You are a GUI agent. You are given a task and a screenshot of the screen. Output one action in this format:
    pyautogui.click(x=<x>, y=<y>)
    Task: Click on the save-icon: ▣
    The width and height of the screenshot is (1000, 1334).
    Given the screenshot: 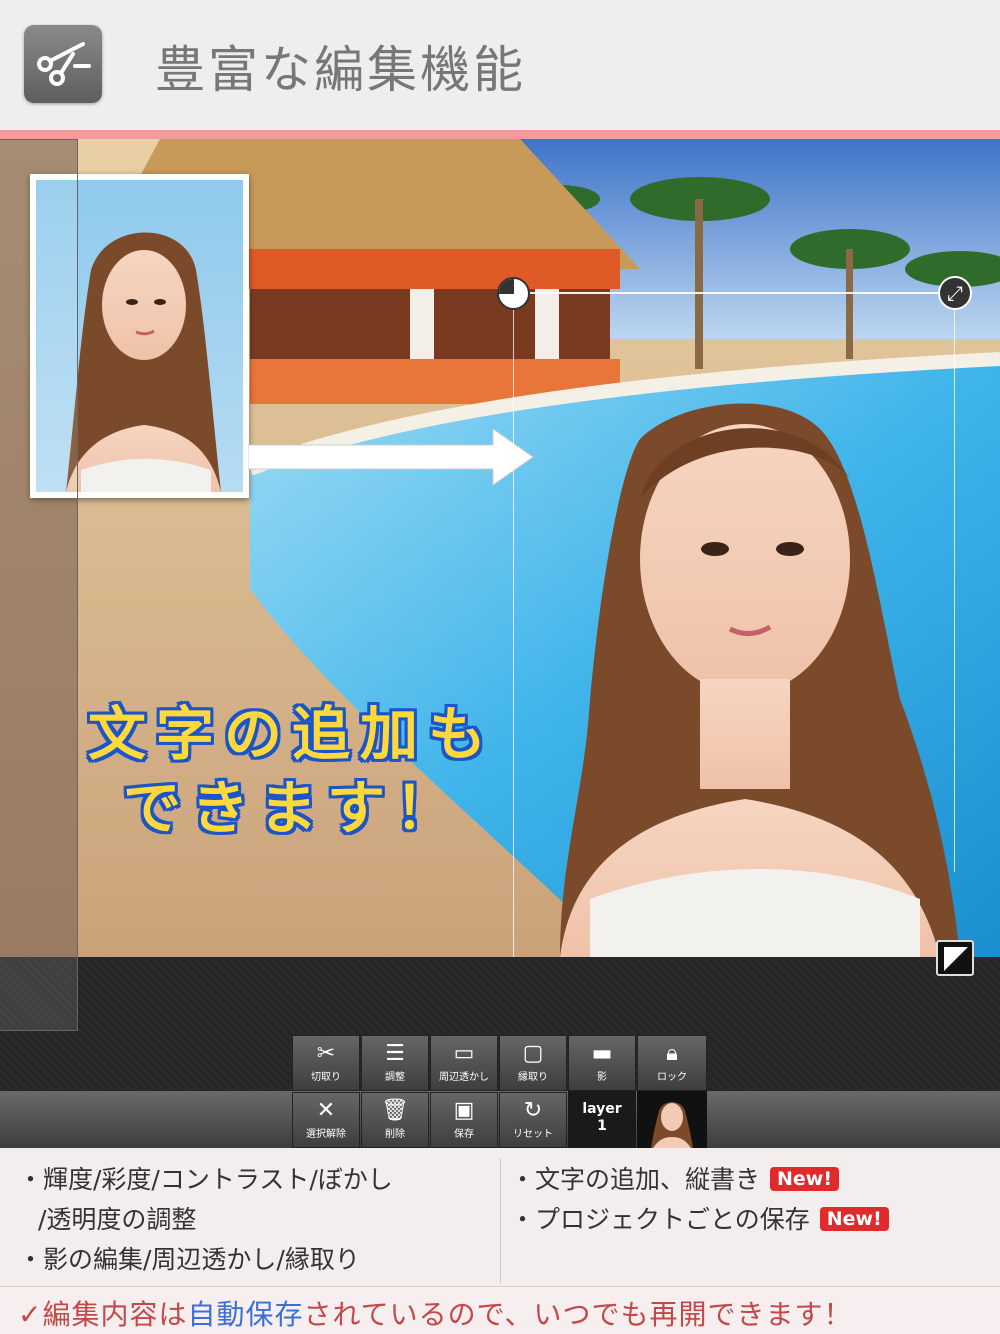 What is the action you would take?
    pyautogui.click(x=464, y=1110)
    